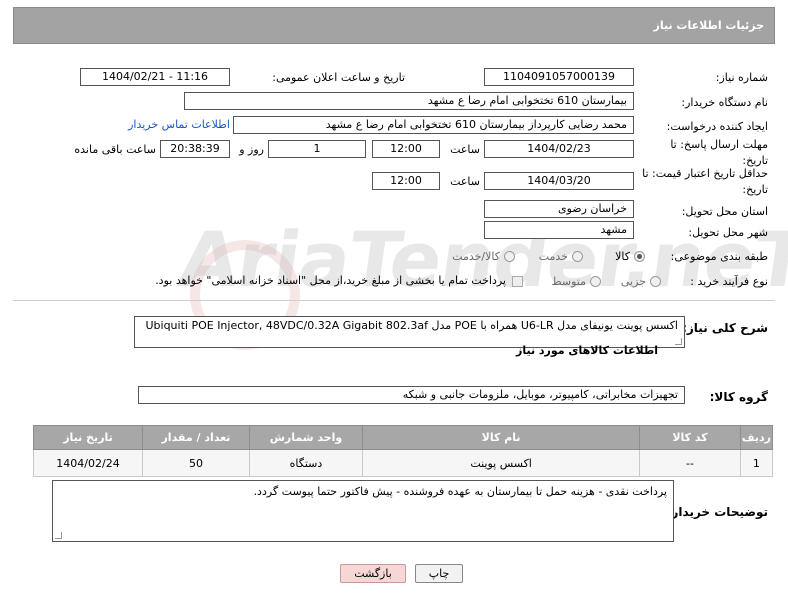  What do you see at coordinates (317, 149) in the screenshot?
I see `days-field: 1` at bounding box center [317, 149].